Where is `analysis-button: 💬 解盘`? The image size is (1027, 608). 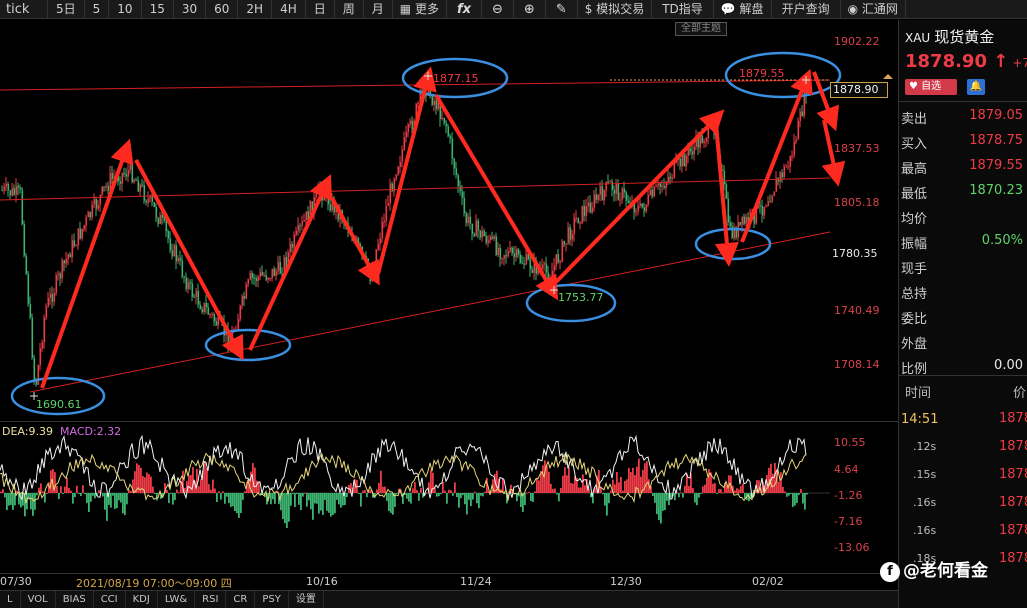 analysis-button: 💬 解盘 is located at coordinates (743, 9).